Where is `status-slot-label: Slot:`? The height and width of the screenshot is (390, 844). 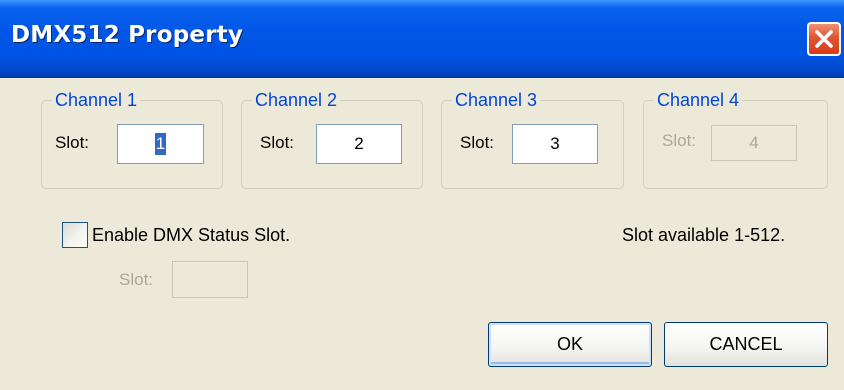
status-slot-label: Slot: is located at coordinates (136, 279).